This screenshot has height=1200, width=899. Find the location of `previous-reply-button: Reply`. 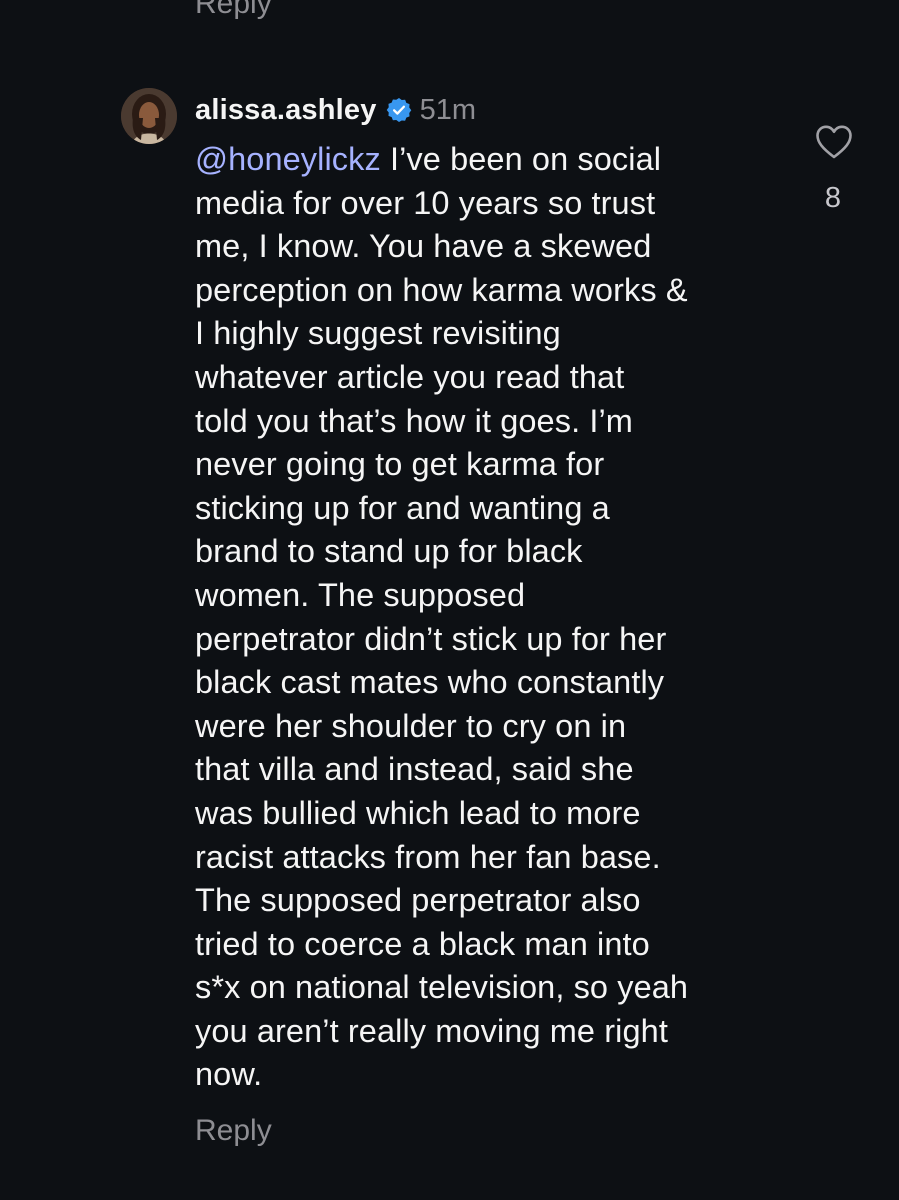

previous-reply-button: Reply is located at coordinates (233, 11).